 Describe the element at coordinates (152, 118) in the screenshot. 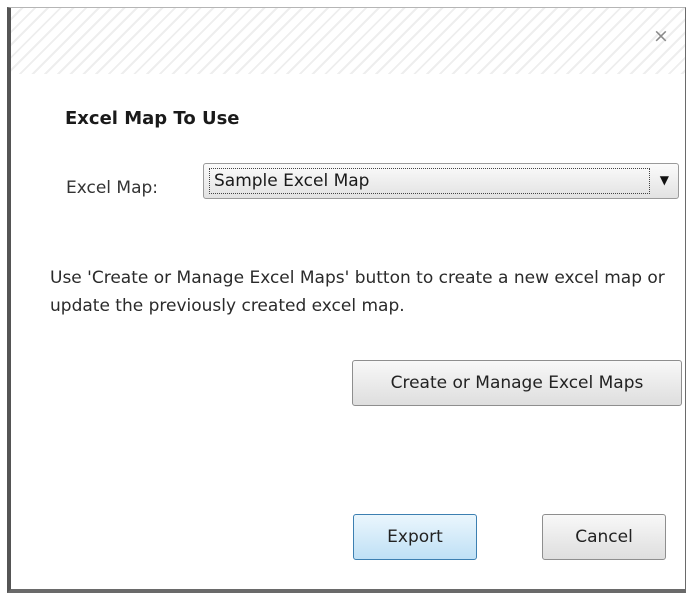

I see `section-title: Excel Map To Use` at that location.